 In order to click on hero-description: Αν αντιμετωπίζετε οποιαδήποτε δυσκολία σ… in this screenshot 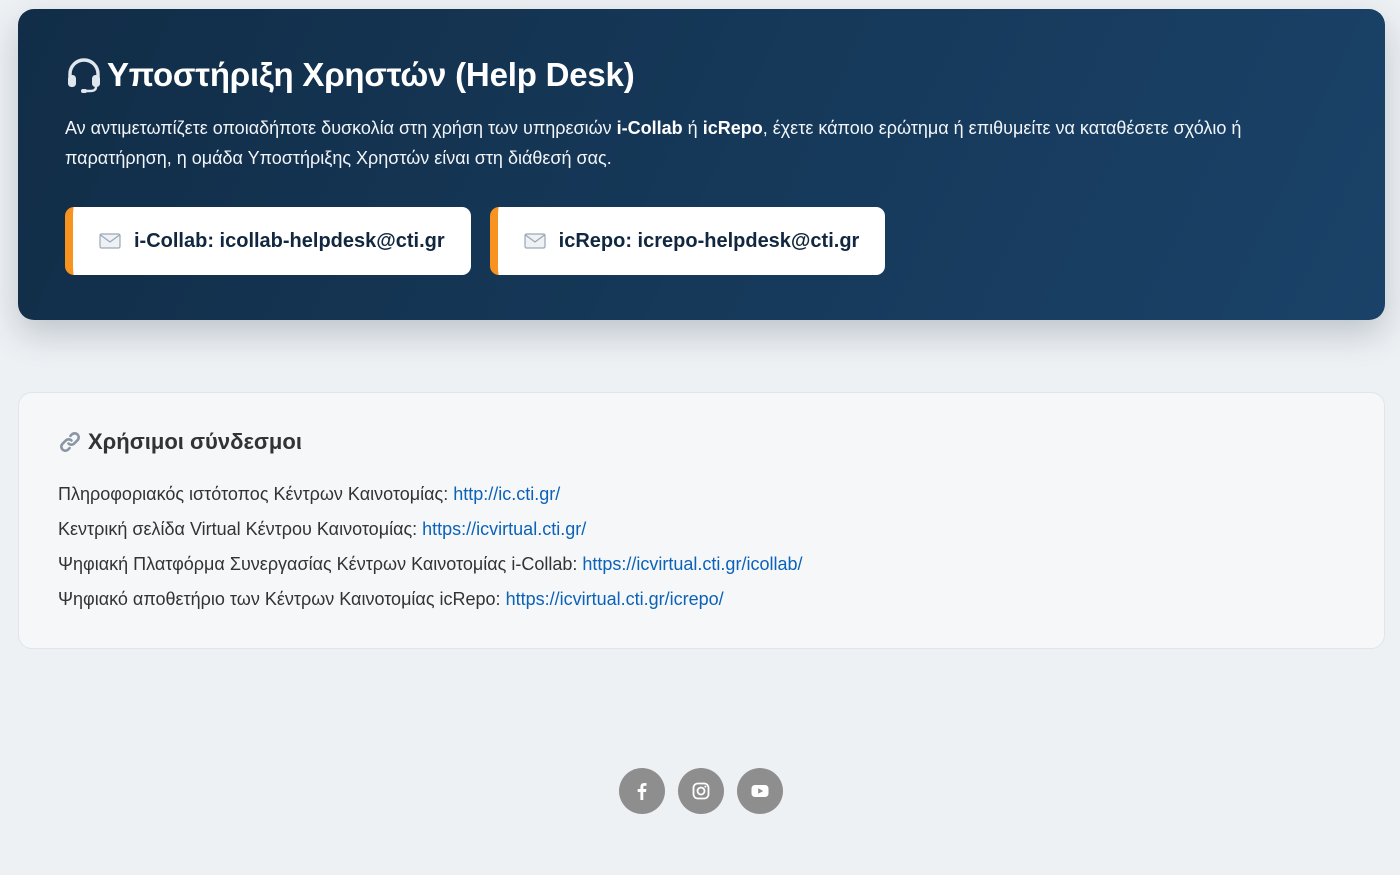, I will do `click(690, 143)`.